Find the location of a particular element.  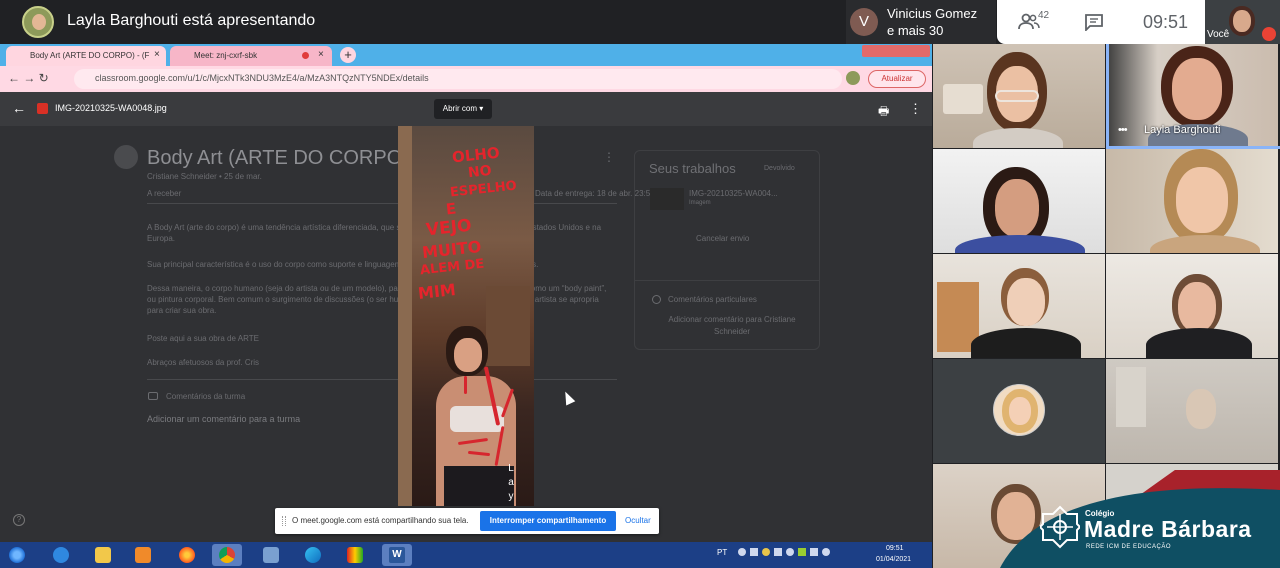

media-player-icon is located at coordinates (143, 555).